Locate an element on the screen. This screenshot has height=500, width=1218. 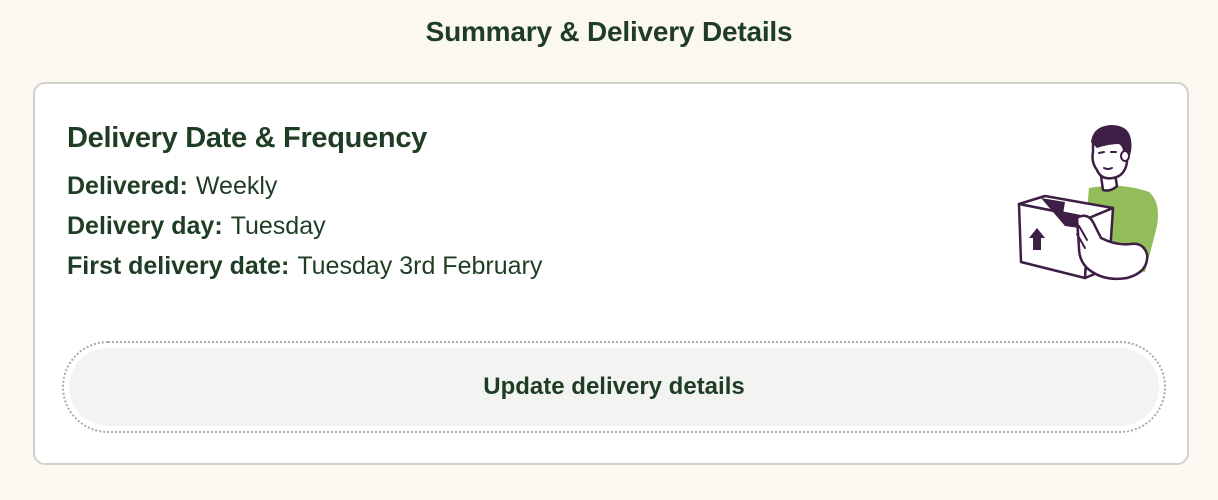
first-delivery-date-label: First delivery date: is located at coordinates (178, 266).